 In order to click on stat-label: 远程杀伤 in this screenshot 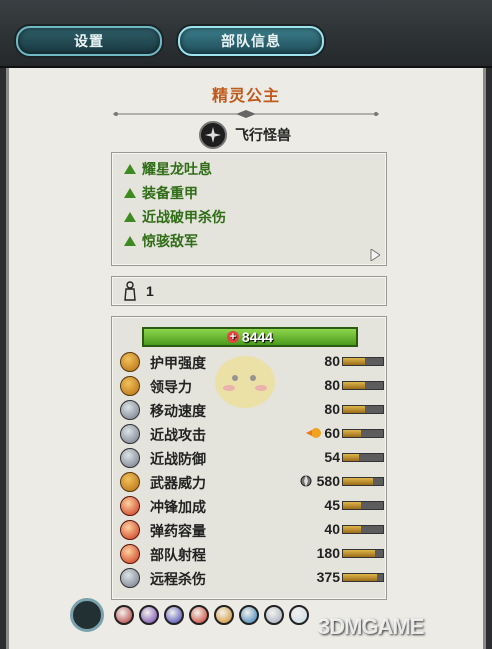, I will do `click(178, 579)`.